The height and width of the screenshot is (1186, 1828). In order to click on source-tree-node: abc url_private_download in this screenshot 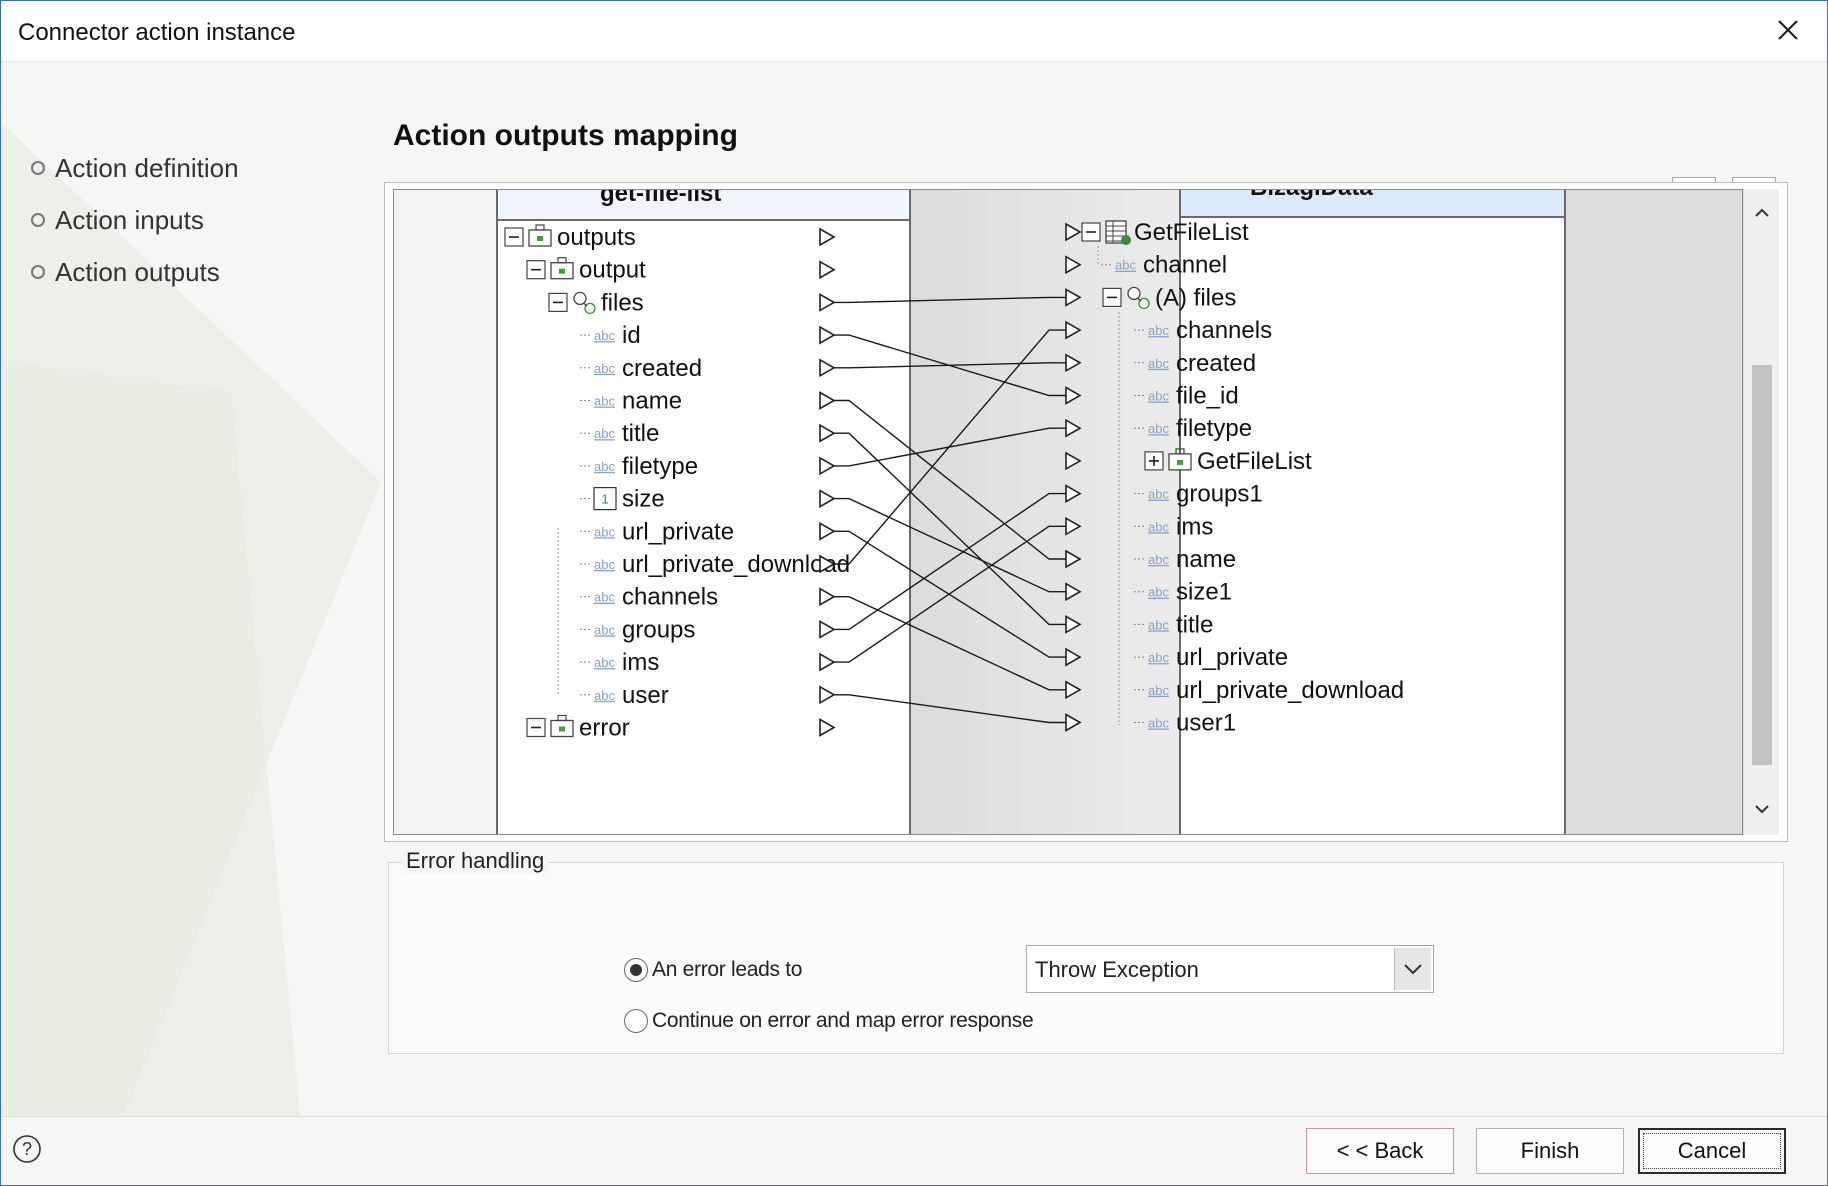, I will do `click(715, 564)`.